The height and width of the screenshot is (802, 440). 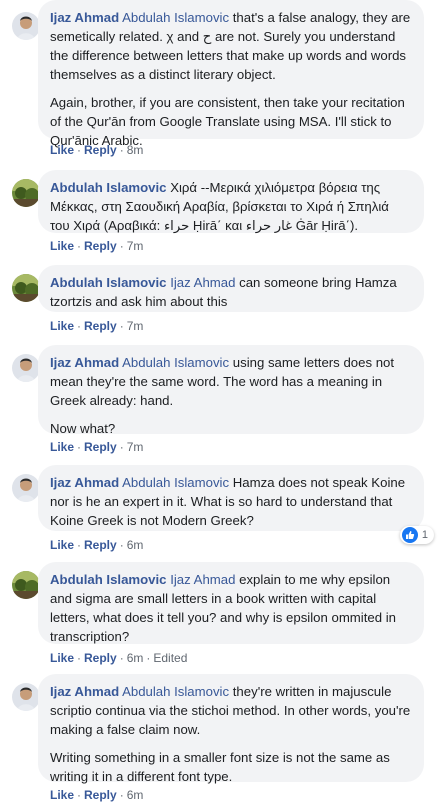 What do you see at coordinates (409, 535) in the screenshot?
I see `thumbs-up-icon` at bounding box center [409, 535].